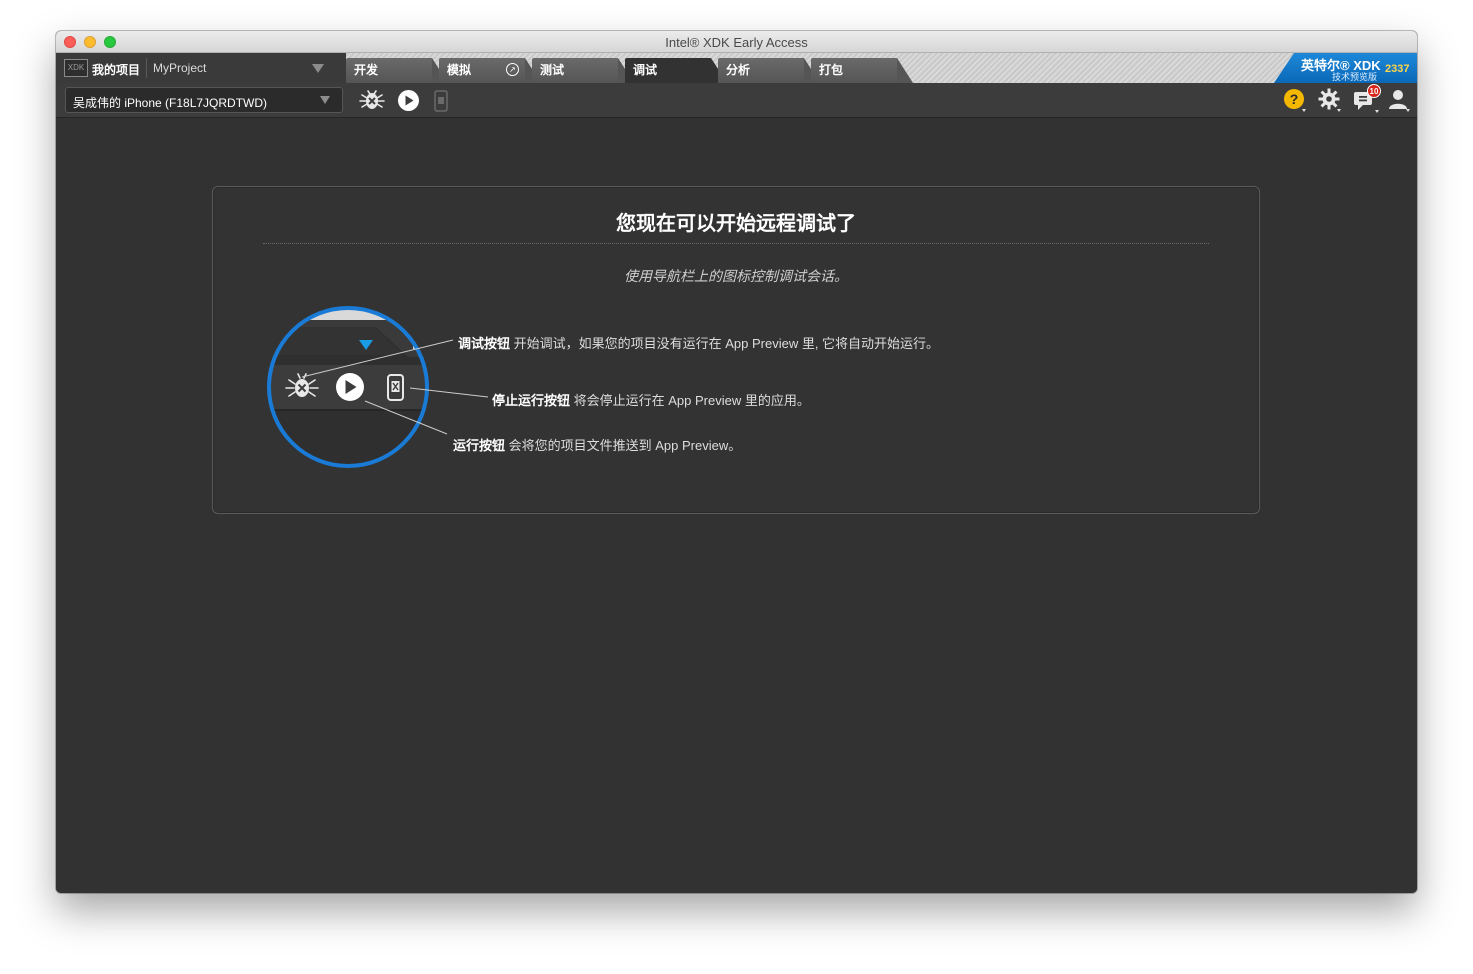  I want to click on callout-title: 调试按钮, so click(484, 343).